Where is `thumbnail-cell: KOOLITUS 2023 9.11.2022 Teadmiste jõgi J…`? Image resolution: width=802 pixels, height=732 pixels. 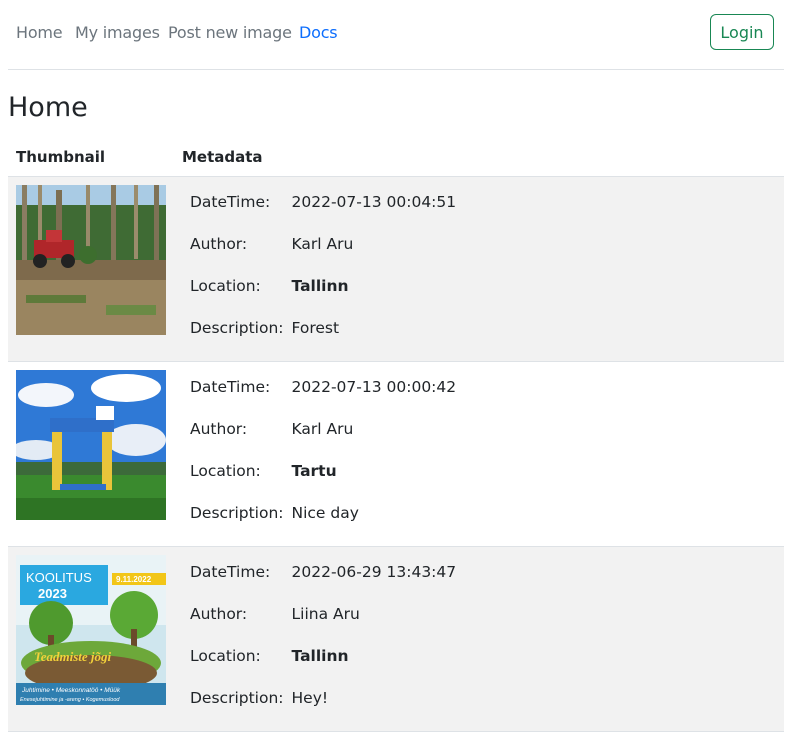 thumbnail-cell: KOOLITUS 2023 9.11.2022 Teadmiste jõgi J… is located at coordinates (91, 639).